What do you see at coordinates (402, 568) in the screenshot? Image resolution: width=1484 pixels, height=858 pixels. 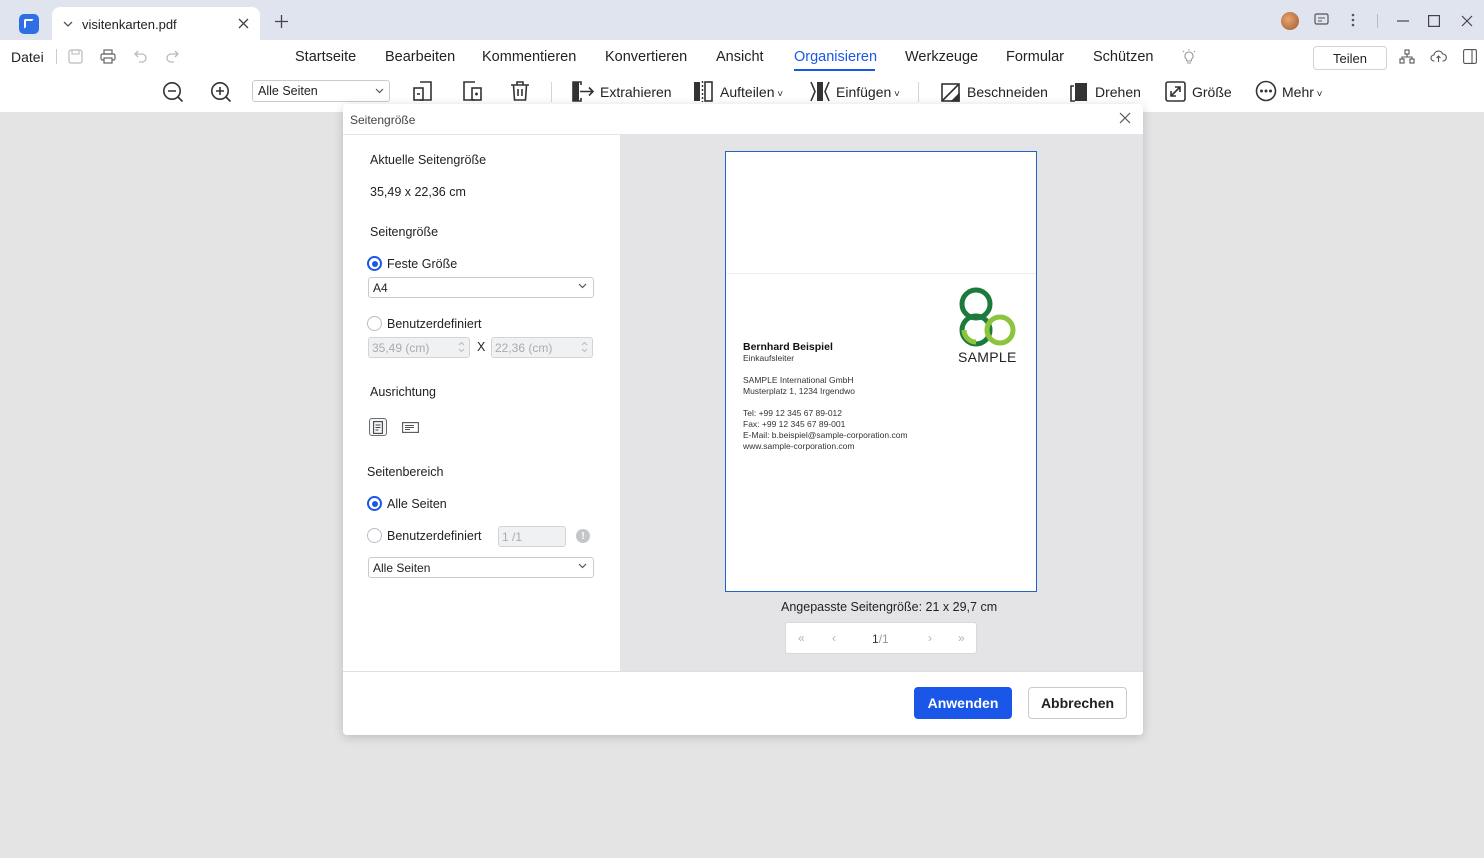 I see `range-type-value: Alle Seiten` at bounding box center [402, 568].